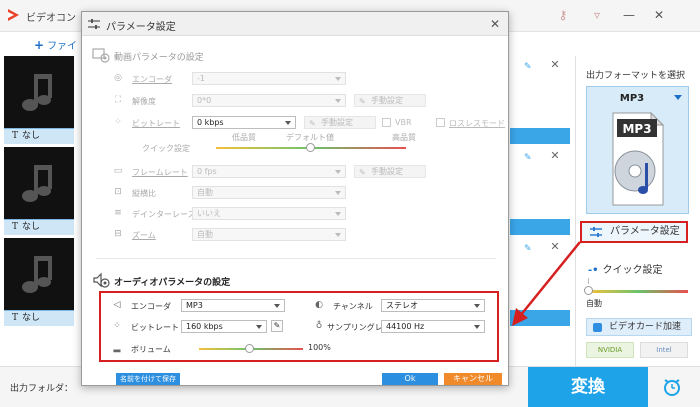 This screenshot has width=700, height=407. I want to click on app-title: ビデオコン, so click(51, 18).